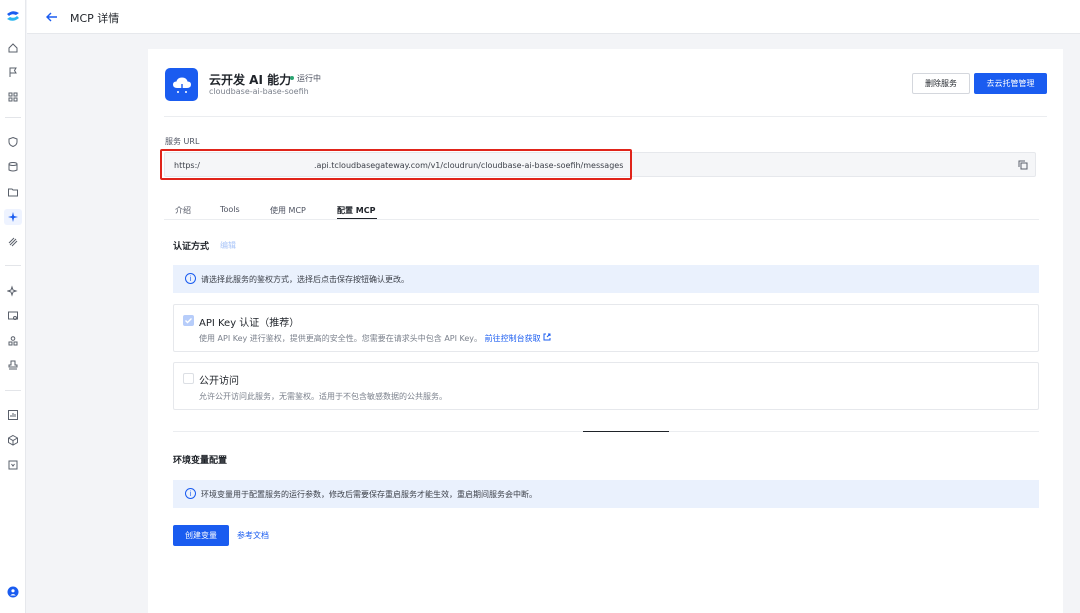 The height and width of the screenshot is (613, 1080). What do you see at coordinates (188, 320) in the screenshot?
I see `api-key-checkbox` at bounding box center [188, 320].